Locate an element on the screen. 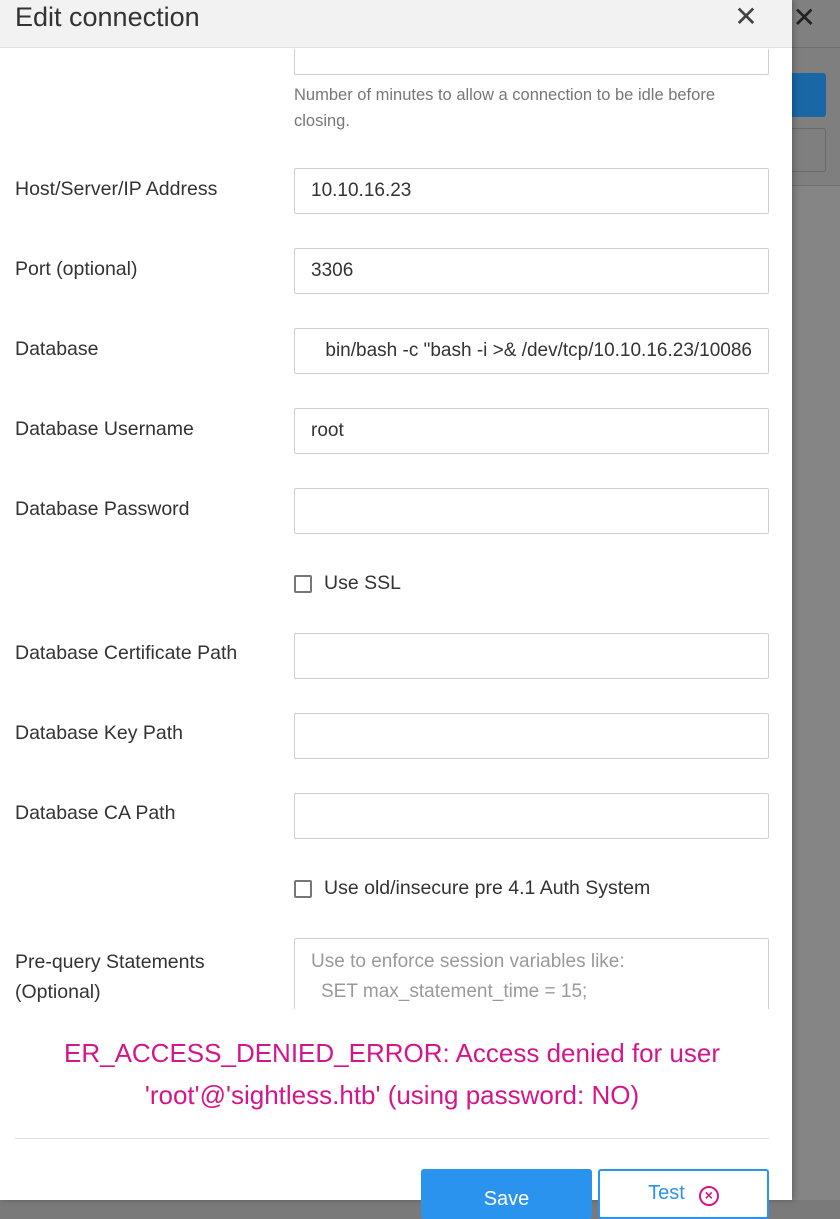  host-label: Host/Server/IP Address is located at coordinates (116, 189).